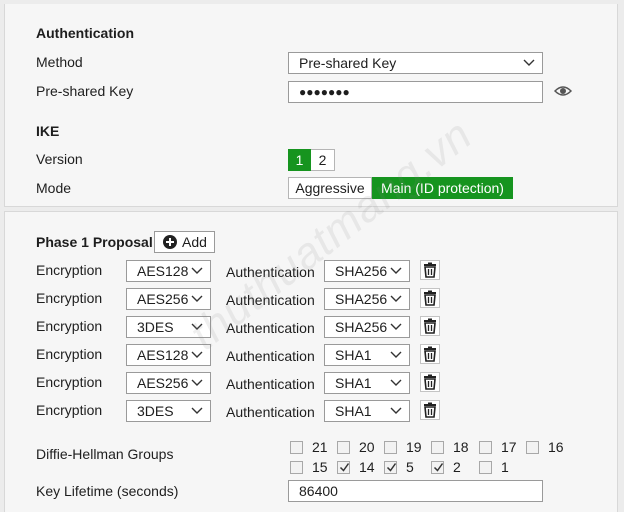 The width and height of the screenshot is (624, 512). I want to click on dh-group-label: 16, so click(556, 447).